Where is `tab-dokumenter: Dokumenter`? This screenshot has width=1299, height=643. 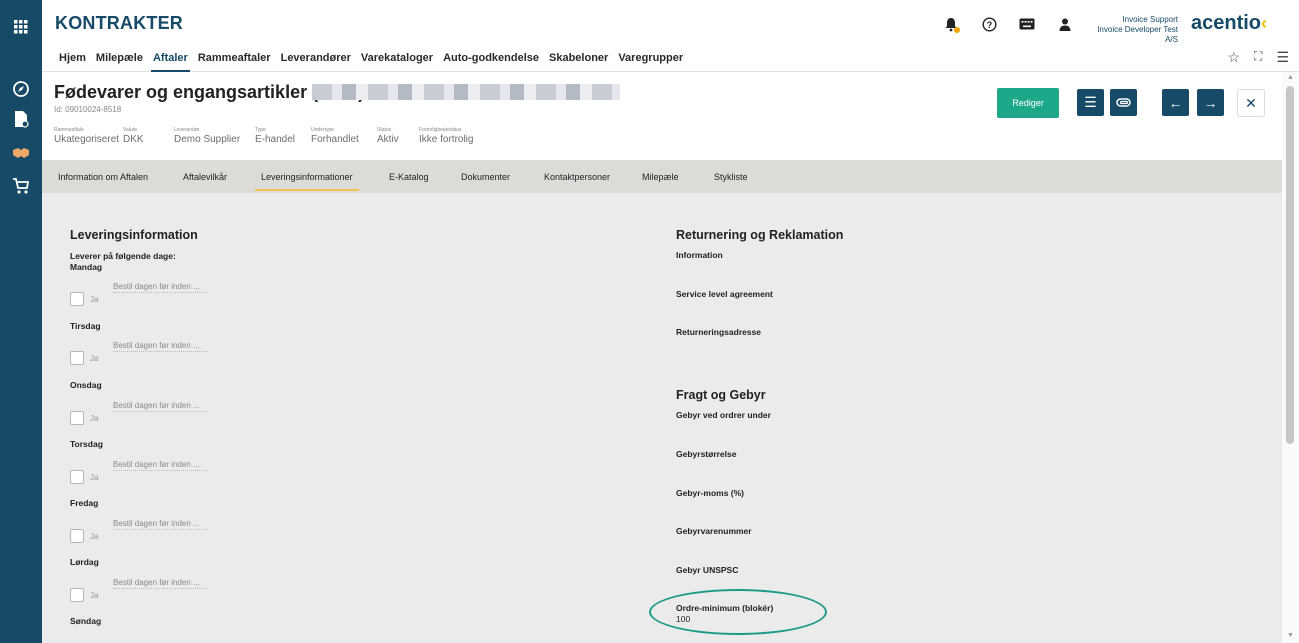 tab-dokumenter: Dokumenter is located at coordinates (485, 177).